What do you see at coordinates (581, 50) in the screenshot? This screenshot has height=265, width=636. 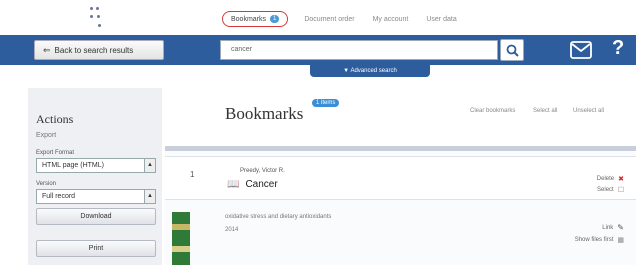 I see `mail-icon` at bounding box center [581, 50].